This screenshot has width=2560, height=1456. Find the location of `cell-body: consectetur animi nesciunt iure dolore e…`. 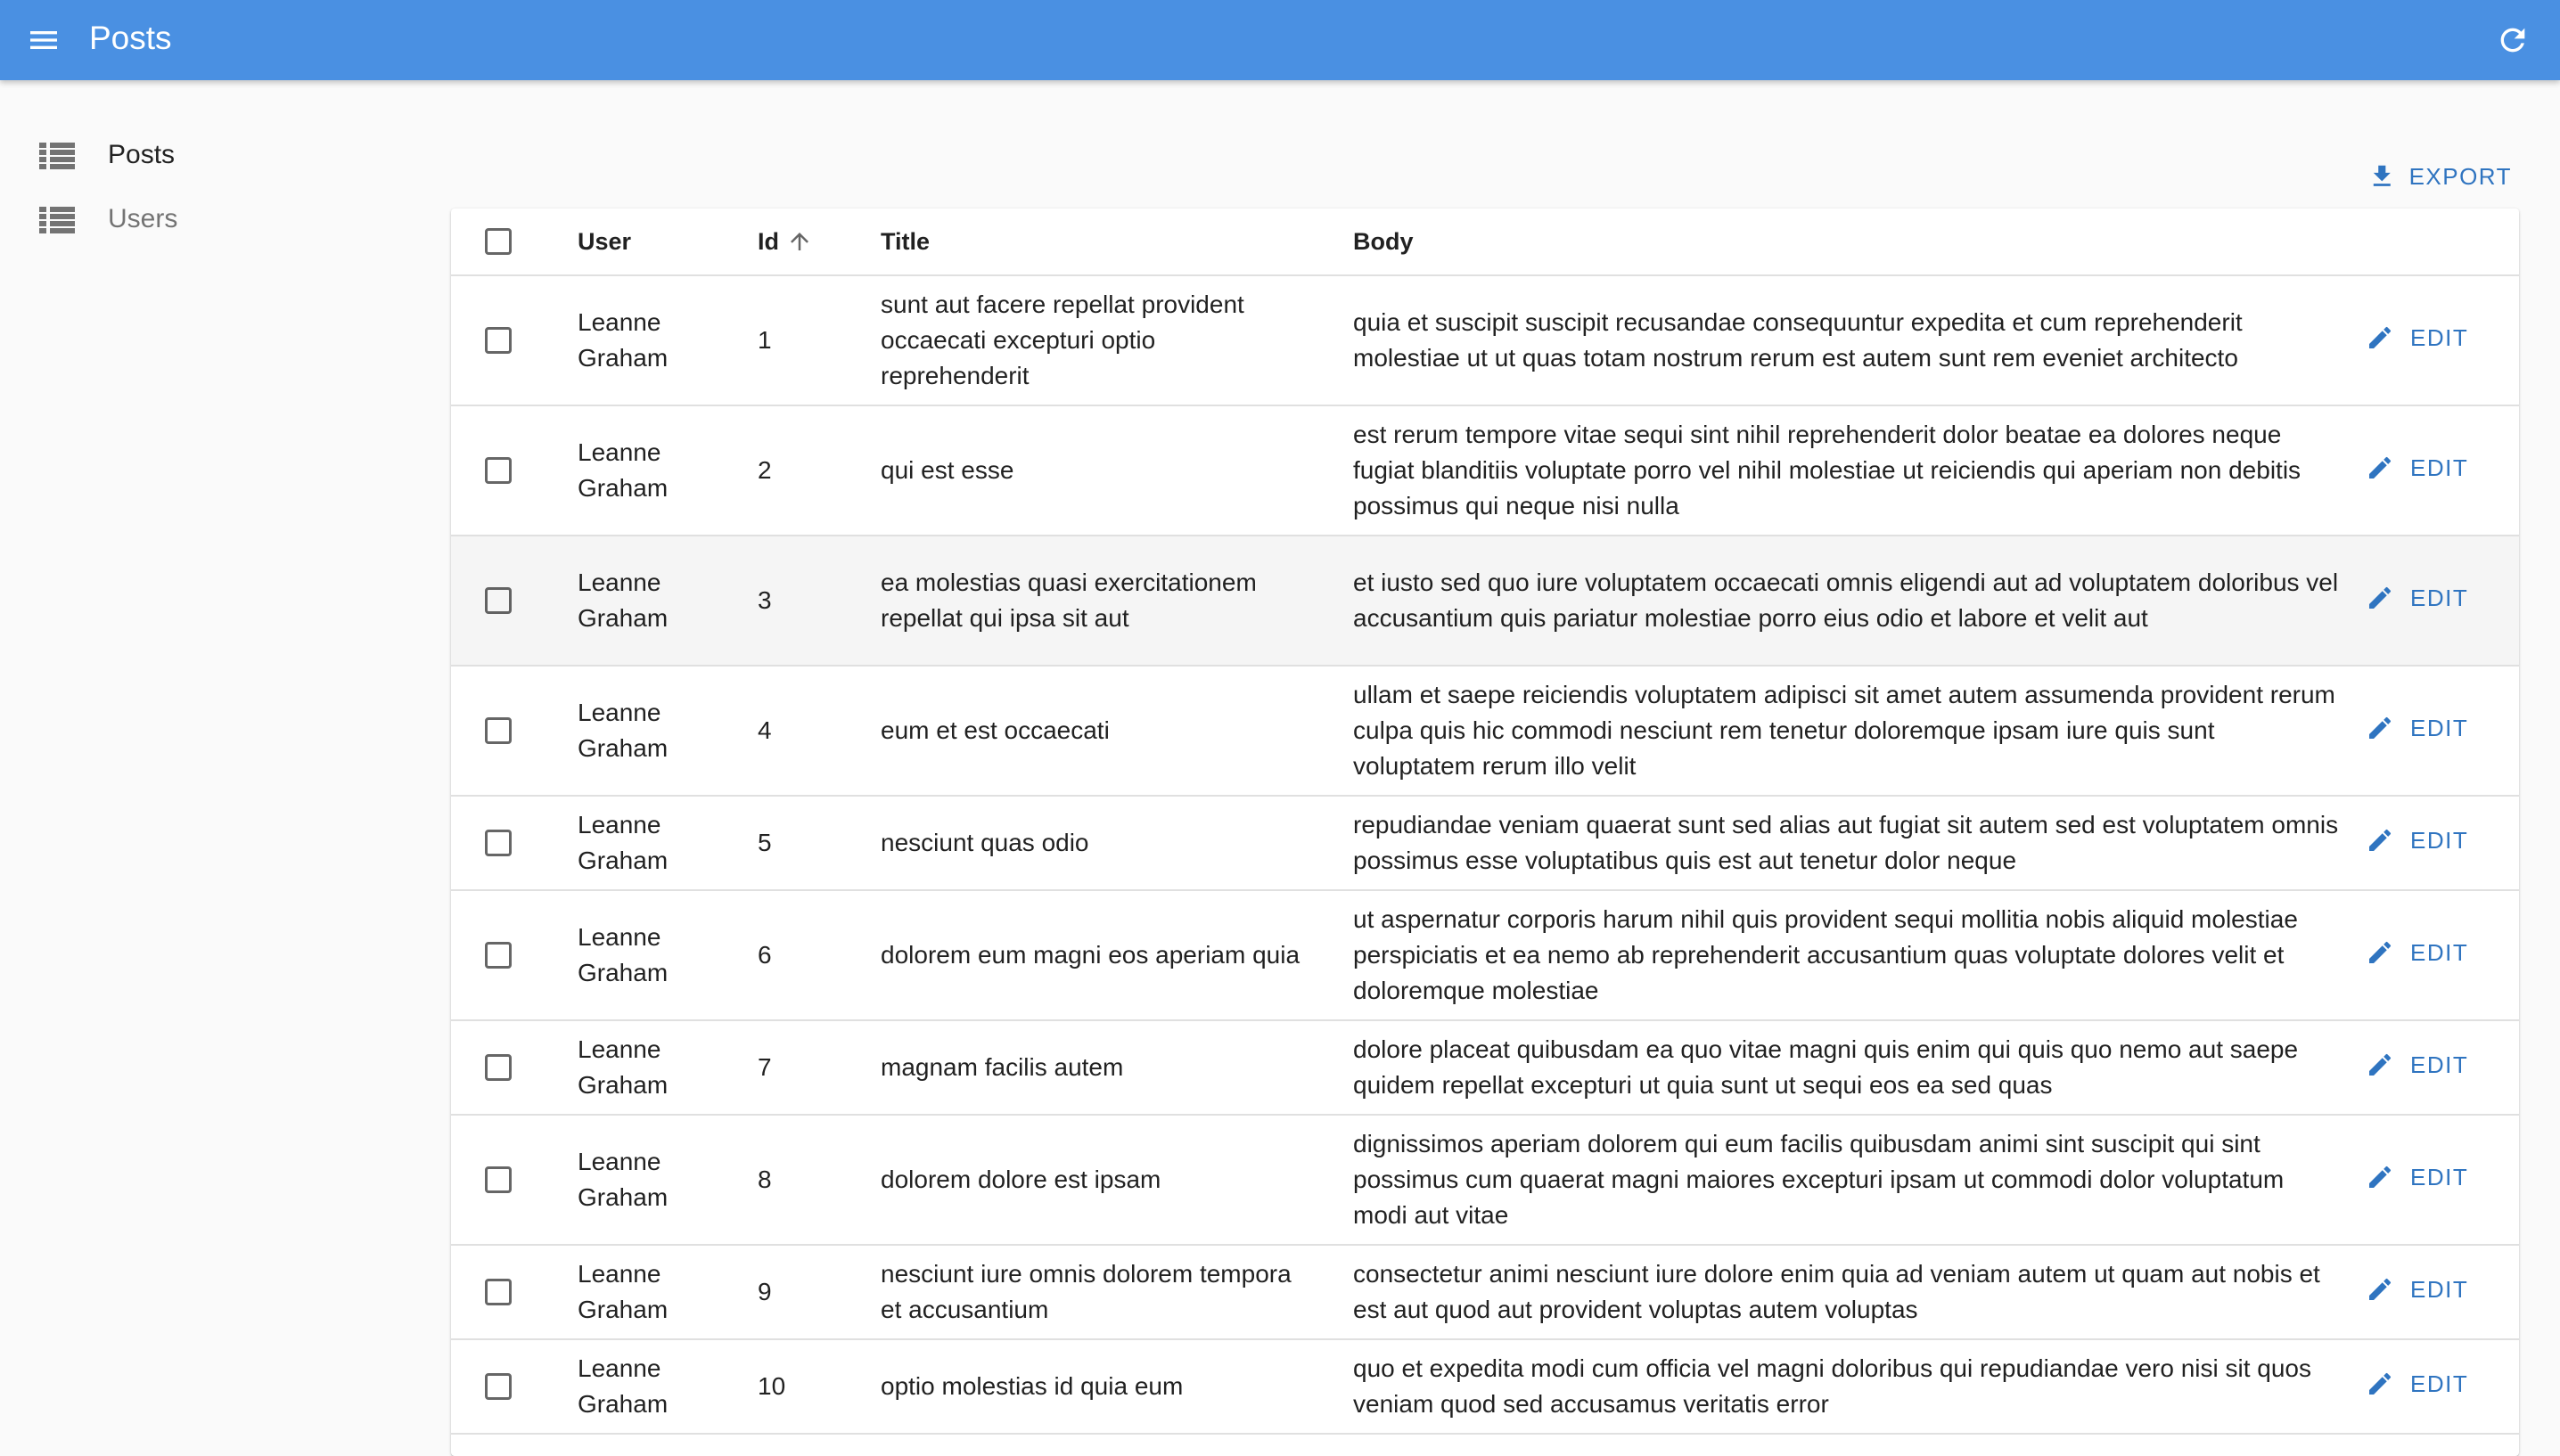

cell-body: consectetur animi nesciunt iure dolore e… is located at coordinates (1859, 1293).